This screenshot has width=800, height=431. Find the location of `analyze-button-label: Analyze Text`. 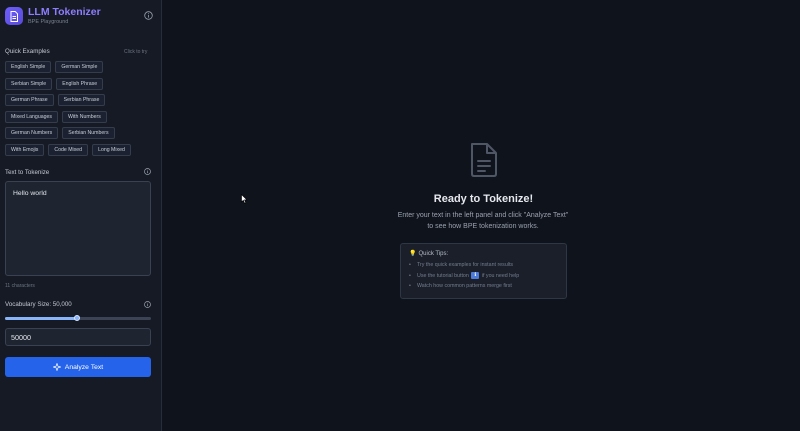

analyze-button-label: Analyze Text is located at coordinates (84, 367).